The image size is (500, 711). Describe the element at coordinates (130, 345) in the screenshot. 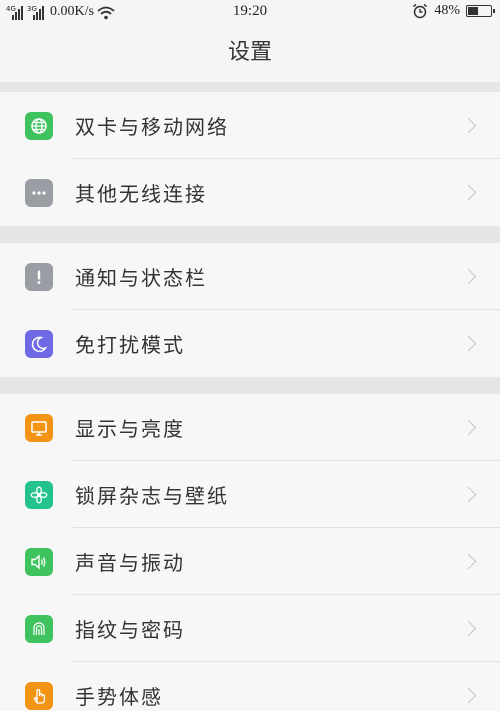

I see `settings-item-label: 免打扰模式` at that location.